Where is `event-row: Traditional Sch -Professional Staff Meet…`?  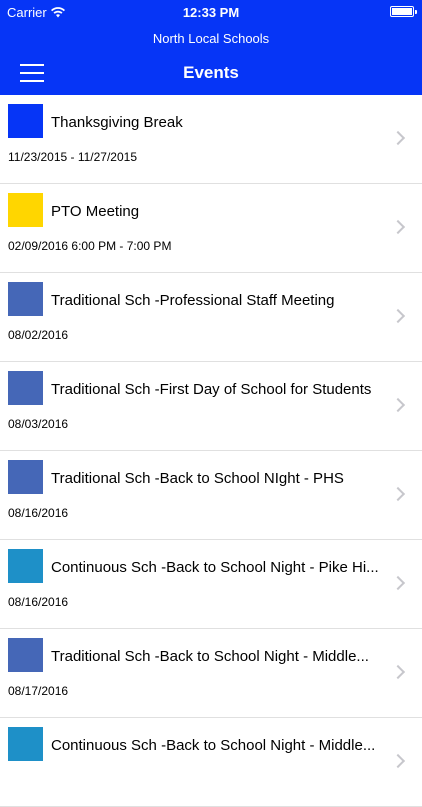 event-row: Traditional Sch -Professional Staff Meet… is located at coordinates (211, 317).